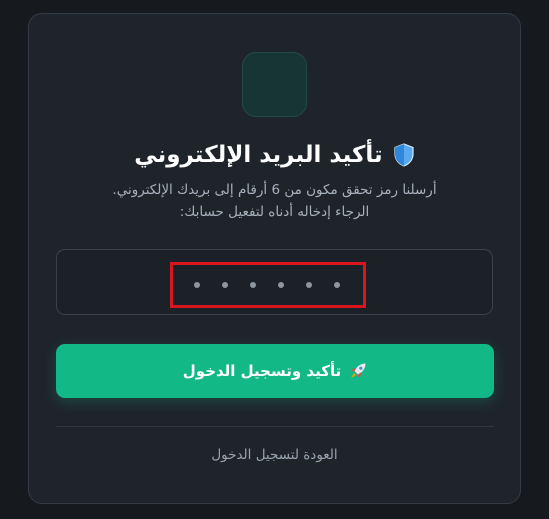 Image resolution: width=549 pixels, height=519 pixels. I want to click on confirm-login-button: تأكيد وتسجيل الدخول, so click(275, 371).